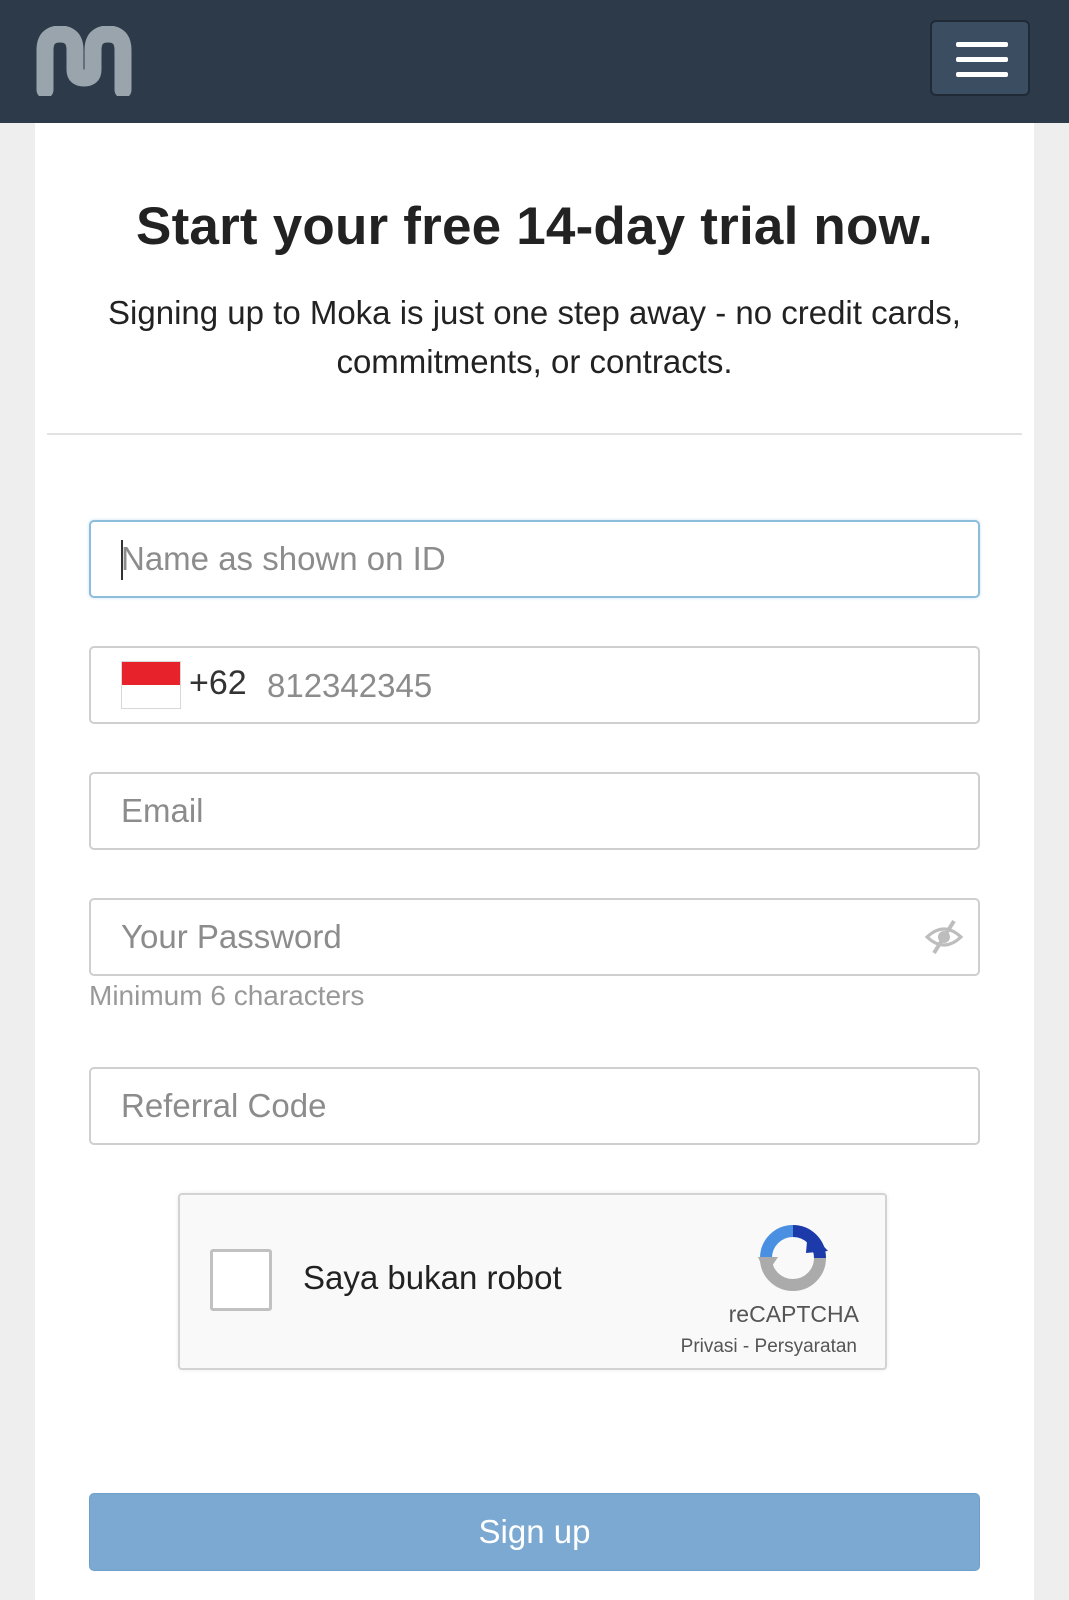 The image size is (1069, 1600). Describe the element at coordinates (534, 226) in the screenshot. I see `page-title: Start your free 14-day trial now.` at that location.